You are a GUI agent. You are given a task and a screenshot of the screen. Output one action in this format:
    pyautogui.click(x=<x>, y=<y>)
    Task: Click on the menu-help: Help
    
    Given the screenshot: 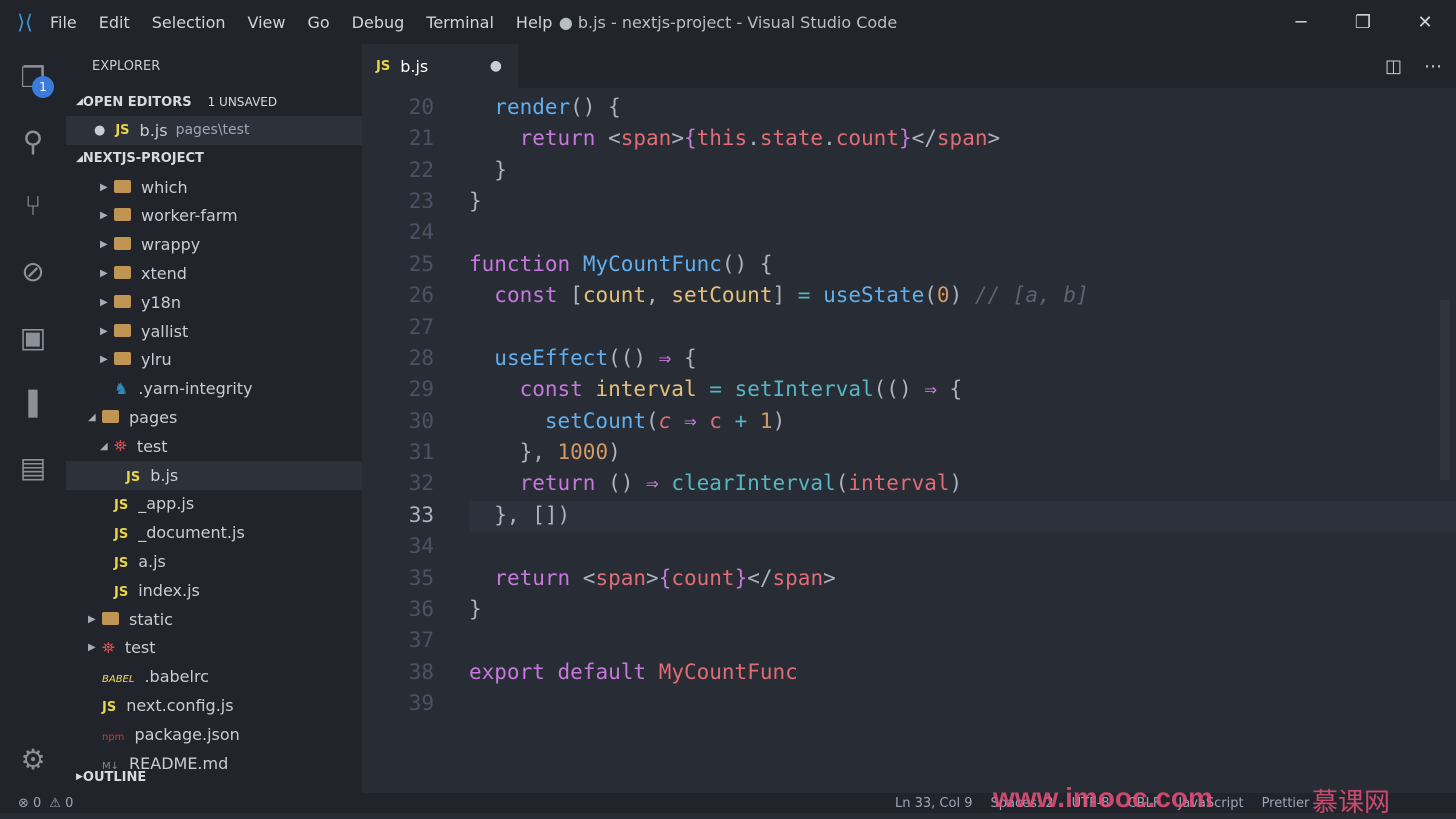 What is the action you would take?
    pyautogui.click(x=534, y=22)
    